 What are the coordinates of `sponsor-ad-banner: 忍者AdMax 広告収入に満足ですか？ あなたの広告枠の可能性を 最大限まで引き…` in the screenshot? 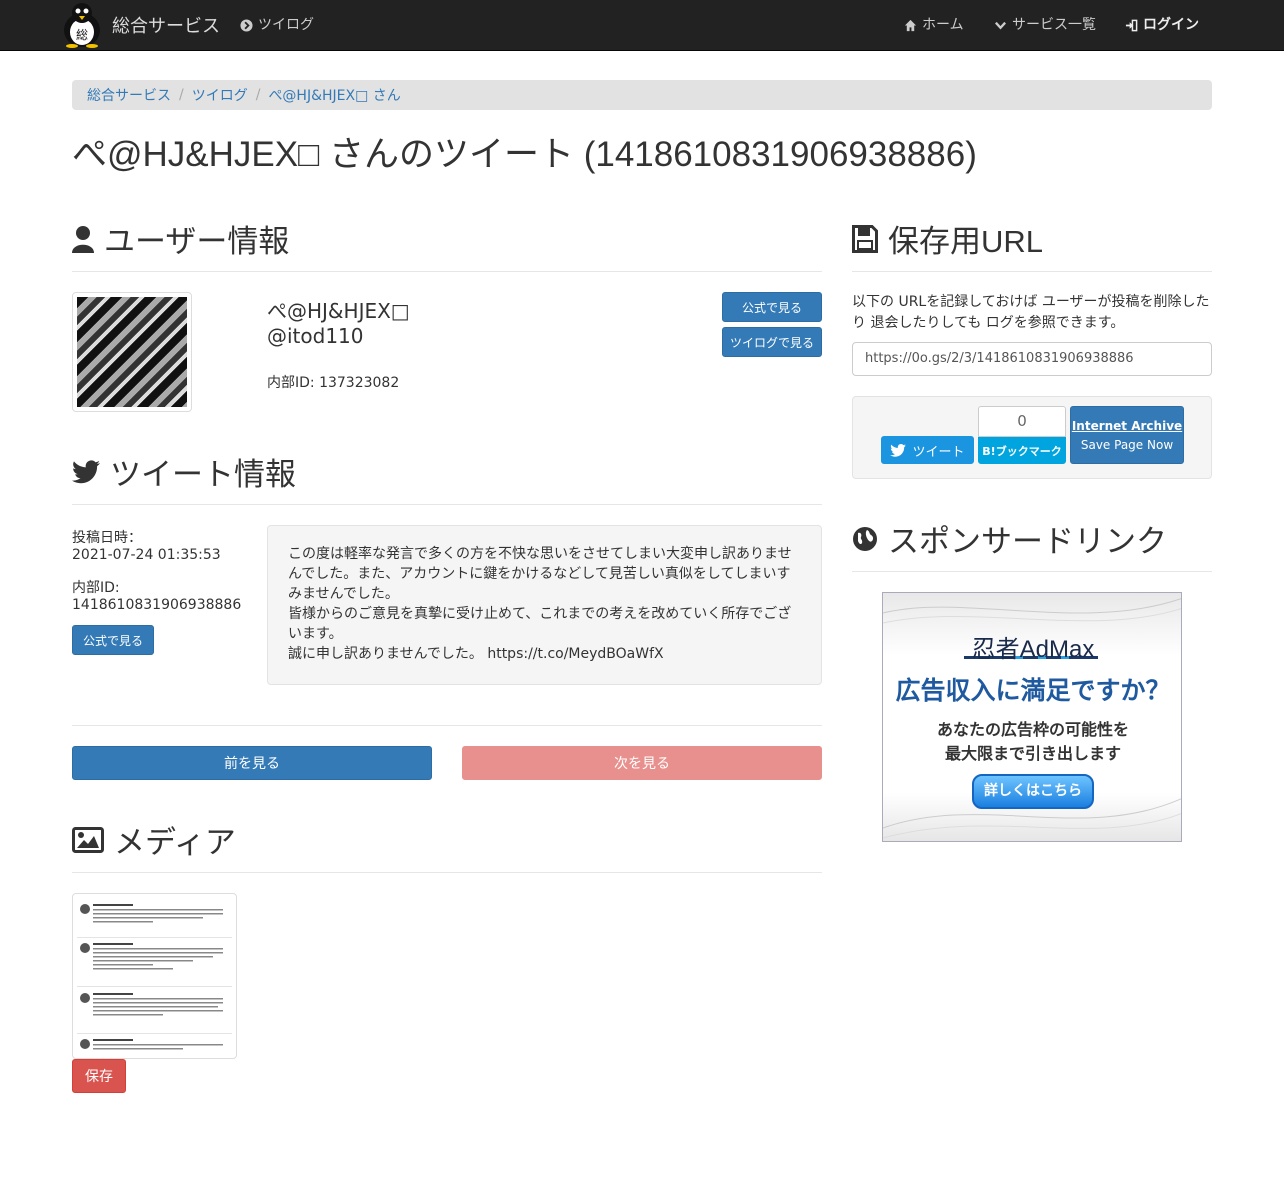 It's located at (1032, 717).